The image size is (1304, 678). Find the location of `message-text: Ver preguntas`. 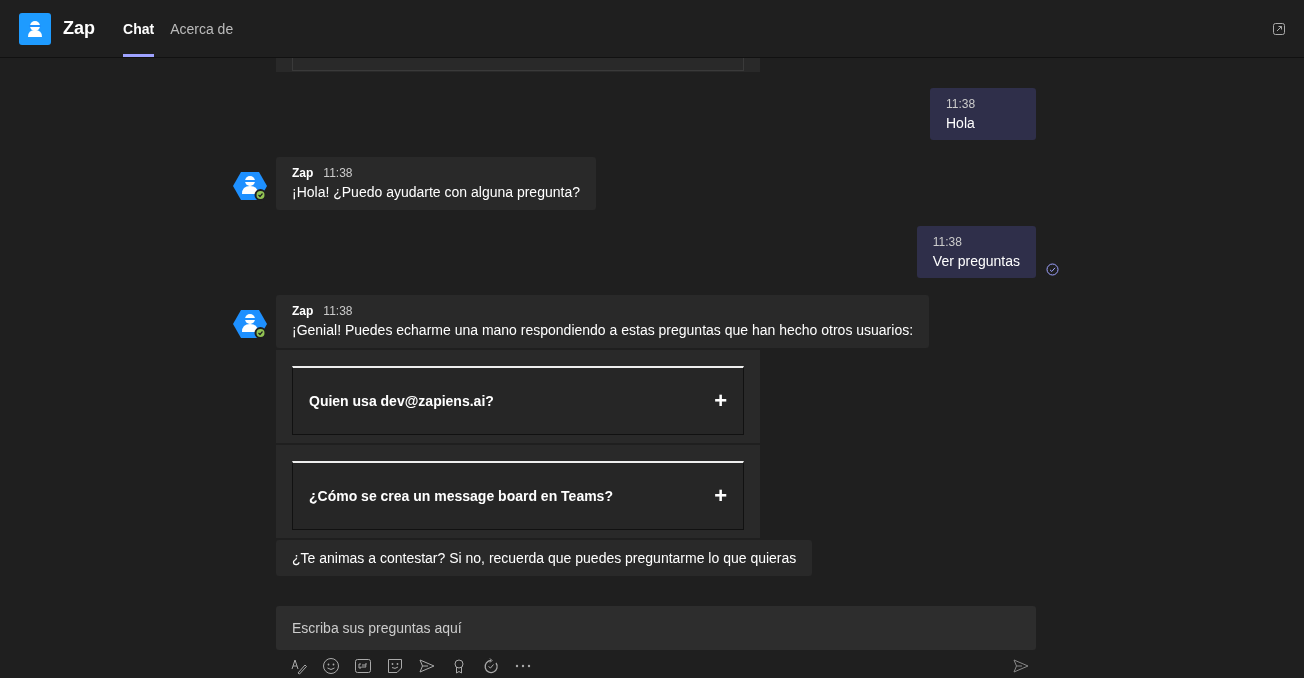

message-text: Ver preguntas is located at coordinates (976, 261).